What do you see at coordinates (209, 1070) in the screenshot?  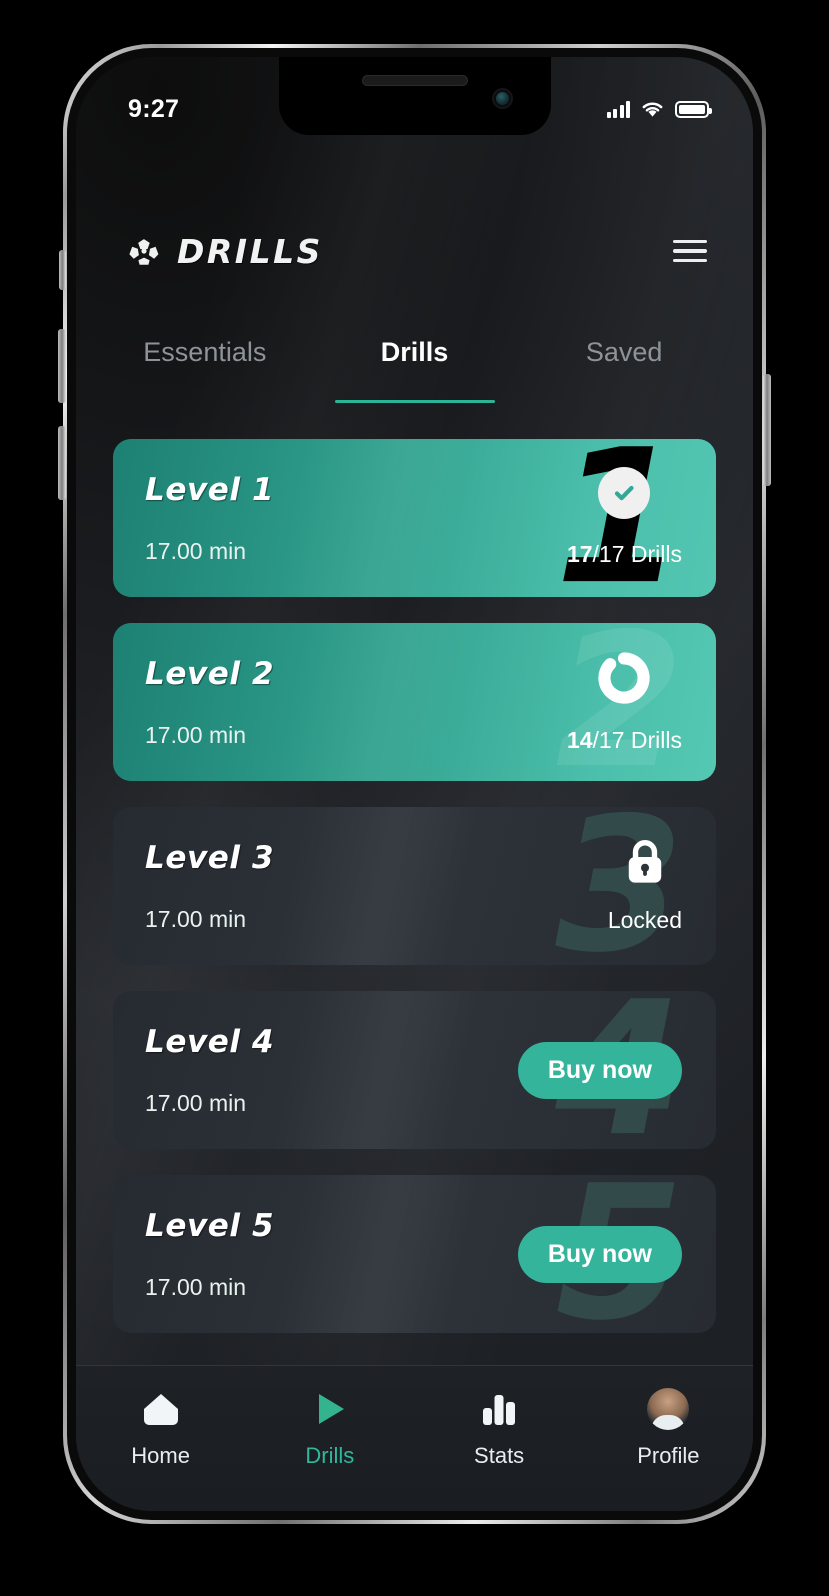 I see `level-info: Level 4 17.00 min` at bounding box center [209, 1070].